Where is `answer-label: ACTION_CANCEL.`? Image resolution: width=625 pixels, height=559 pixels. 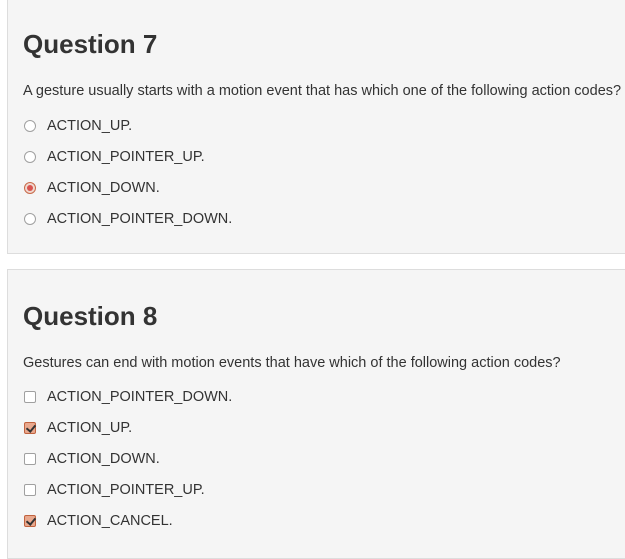 answer-label: ACTION_CANCEL. is located at coordinates (110, 521).